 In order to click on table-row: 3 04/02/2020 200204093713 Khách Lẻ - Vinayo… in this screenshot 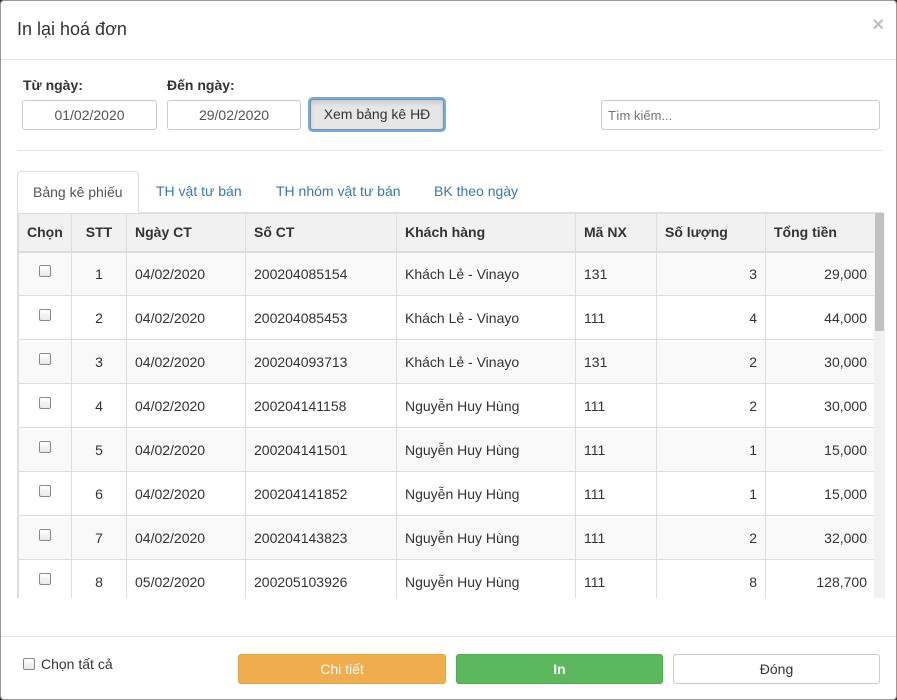, I will do `click(447, 361)`.